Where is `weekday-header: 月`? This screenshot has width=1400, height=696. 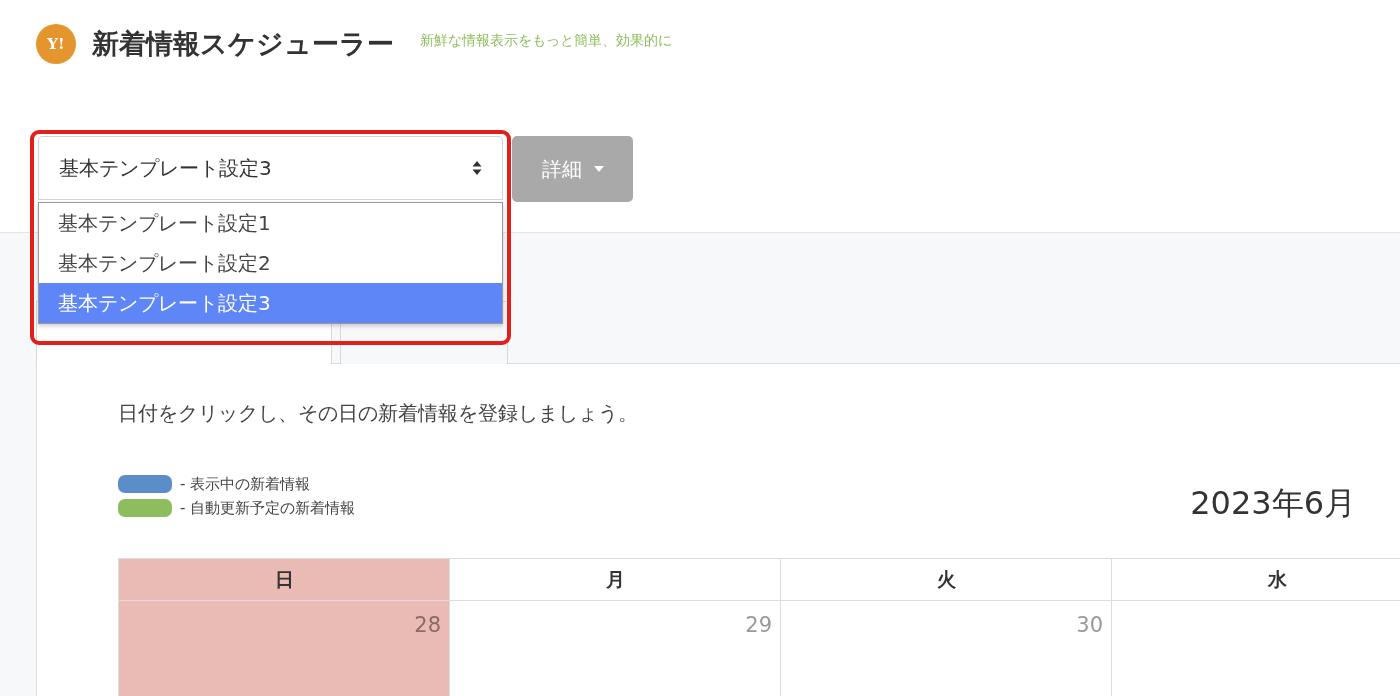 weekday-header: 月 is located at coordinates (615, 580).